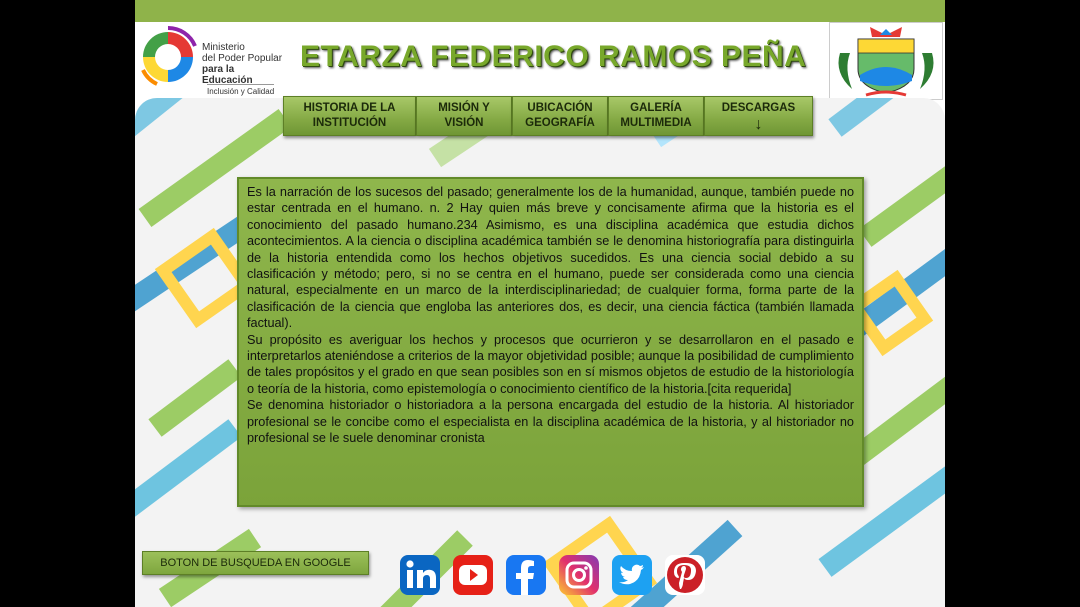  I want to click on google-search-button: BOTON DE BUSQUEDA EN GOOGLE, so click(255, 563).